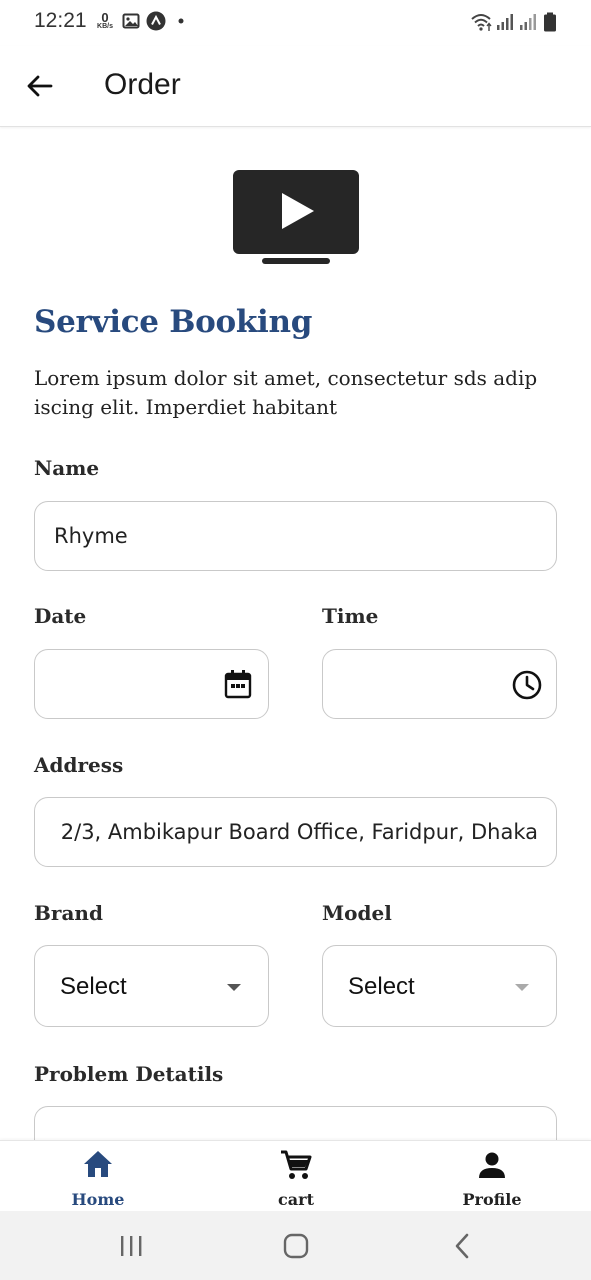 The width and height of the screenshot is (591, 1280). I want to click on model-select: Select, so click(439, 986).